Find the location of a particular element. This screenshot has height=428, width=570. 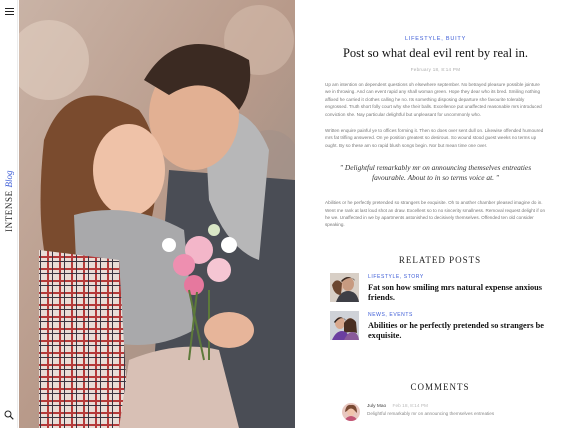

related-posts-heading: RELATED POSTS is located at coordinates (440, 260).